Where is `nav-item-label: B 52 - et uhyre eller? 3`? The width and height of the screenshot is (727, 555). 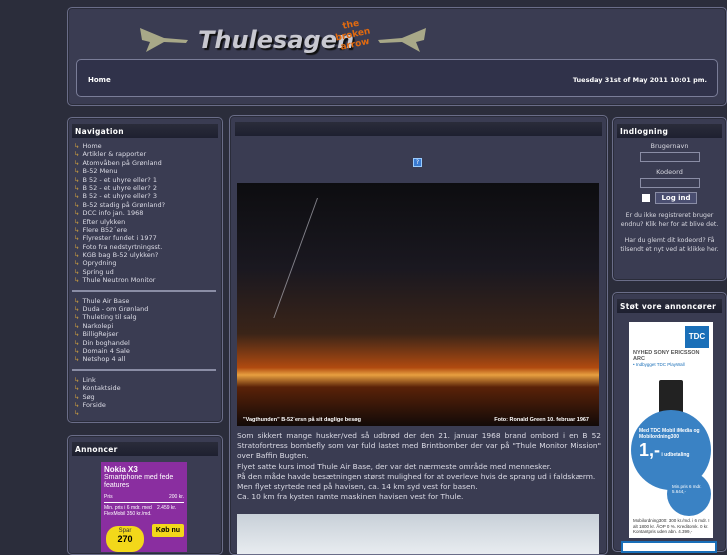 nav-item-label: B 52 - et uhyre eller? 3 is located at coordinates (119, 196).